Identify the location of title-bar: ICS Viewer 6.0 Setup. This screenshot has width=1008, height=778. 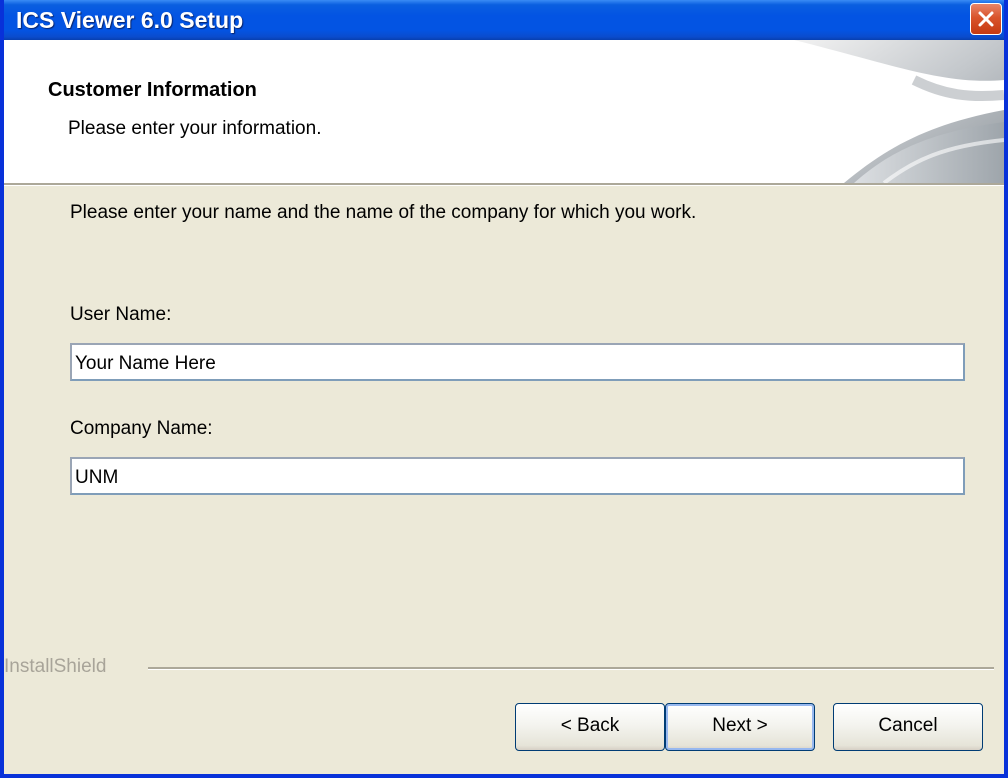
(504, 20).